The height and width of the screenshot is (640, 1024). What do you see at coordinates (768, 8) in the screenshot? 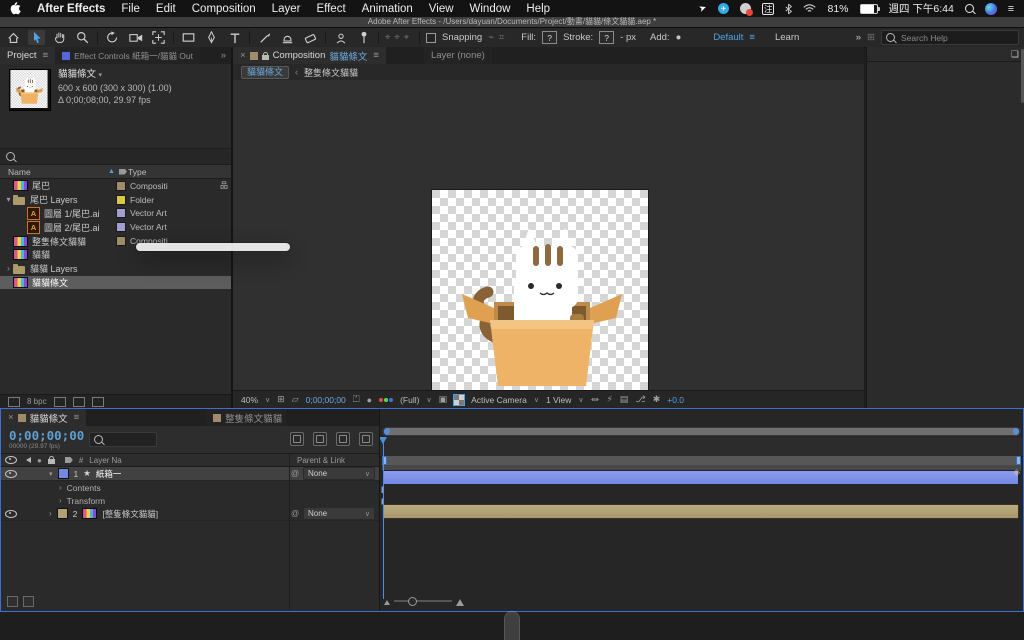
I see `input-method-icon: 注` at bounding box center [768, 8].